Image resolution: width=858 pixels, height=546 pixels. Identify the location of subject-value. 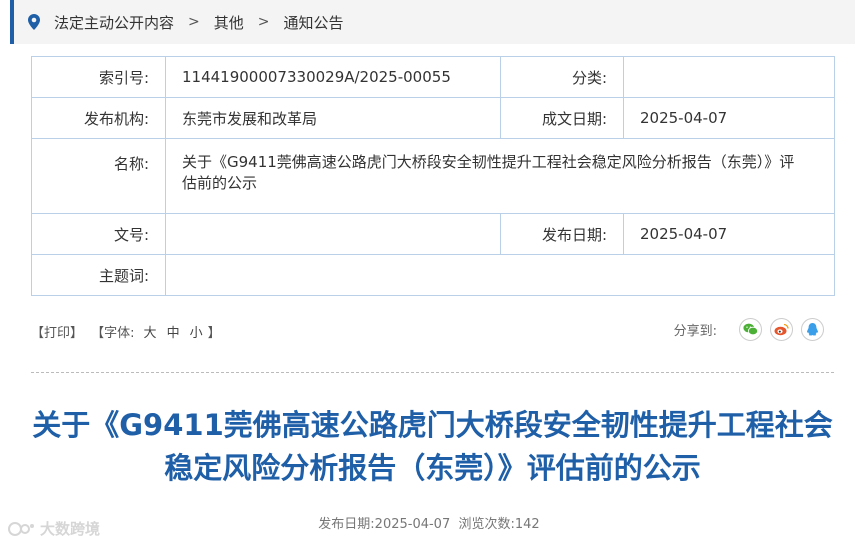
(500, 275).